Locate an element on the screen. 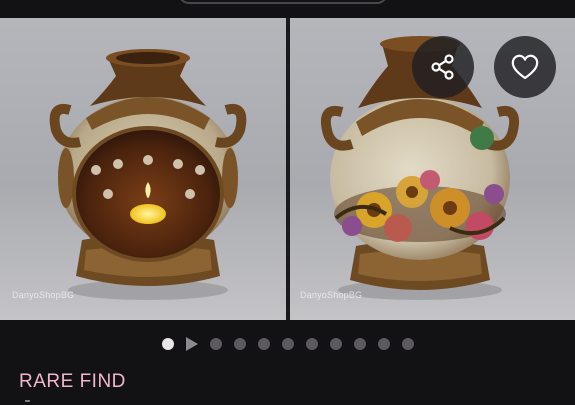 The width and height of the screenshot is (575, 405). share-button is located at coordinates (443, 67).